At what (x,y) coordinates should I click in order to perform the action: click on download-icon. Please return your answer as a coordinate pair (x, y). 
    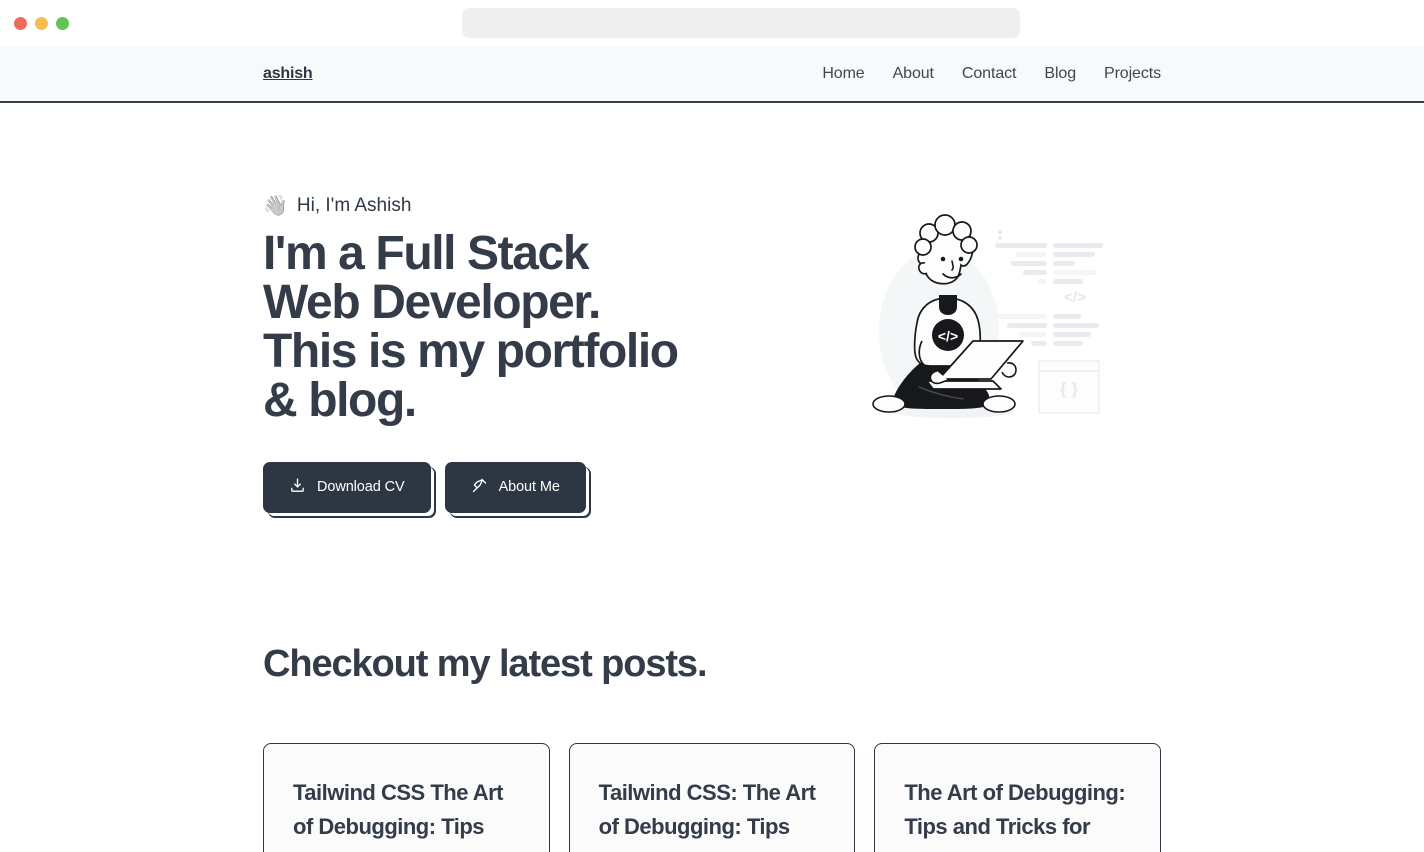
    Looking at the image, I should click on (297, 487).